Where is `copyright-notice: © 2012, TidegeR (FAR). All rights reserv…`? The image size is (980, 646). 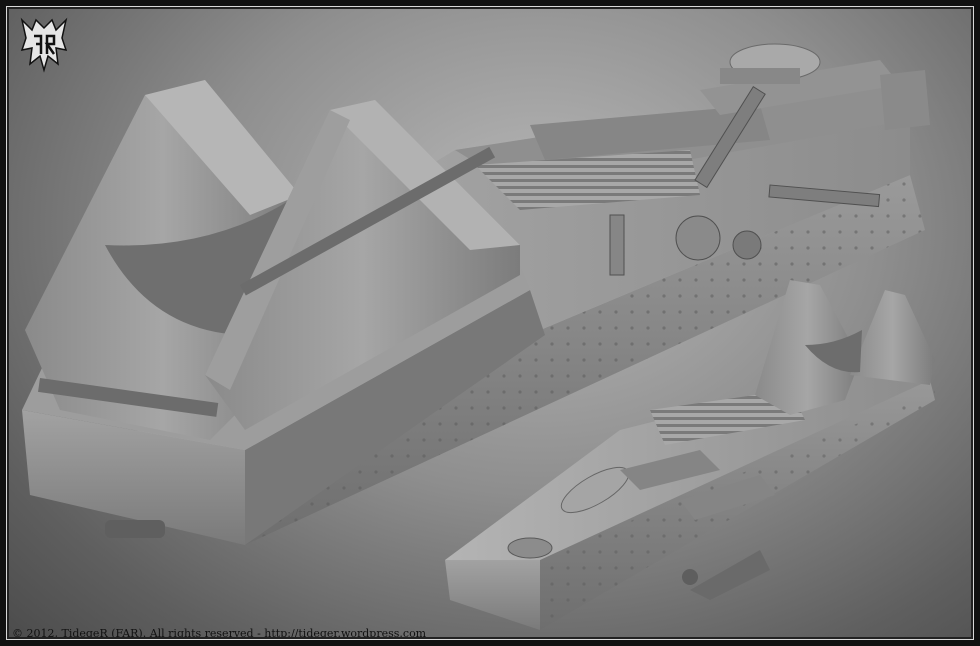
copyright-notice: © 2012, TidegeR (FAR). All rights reserv… is located at coordinates (219, 633).